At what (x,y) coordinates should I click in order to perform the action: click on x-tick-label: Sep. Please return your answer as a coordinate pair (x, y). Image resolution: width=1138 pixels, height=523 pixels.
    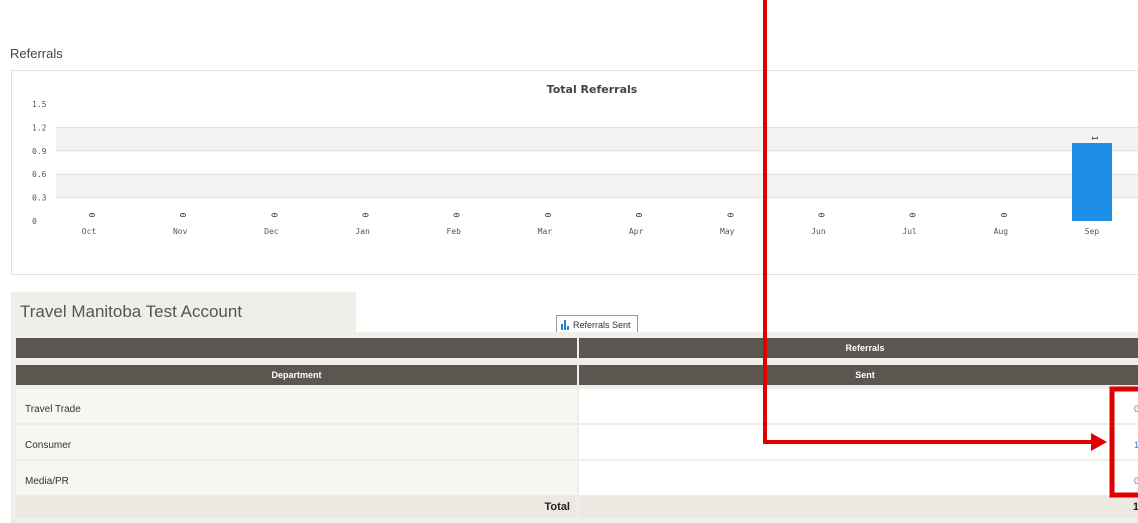
    Looking at the image, I should click on (1092, 231).